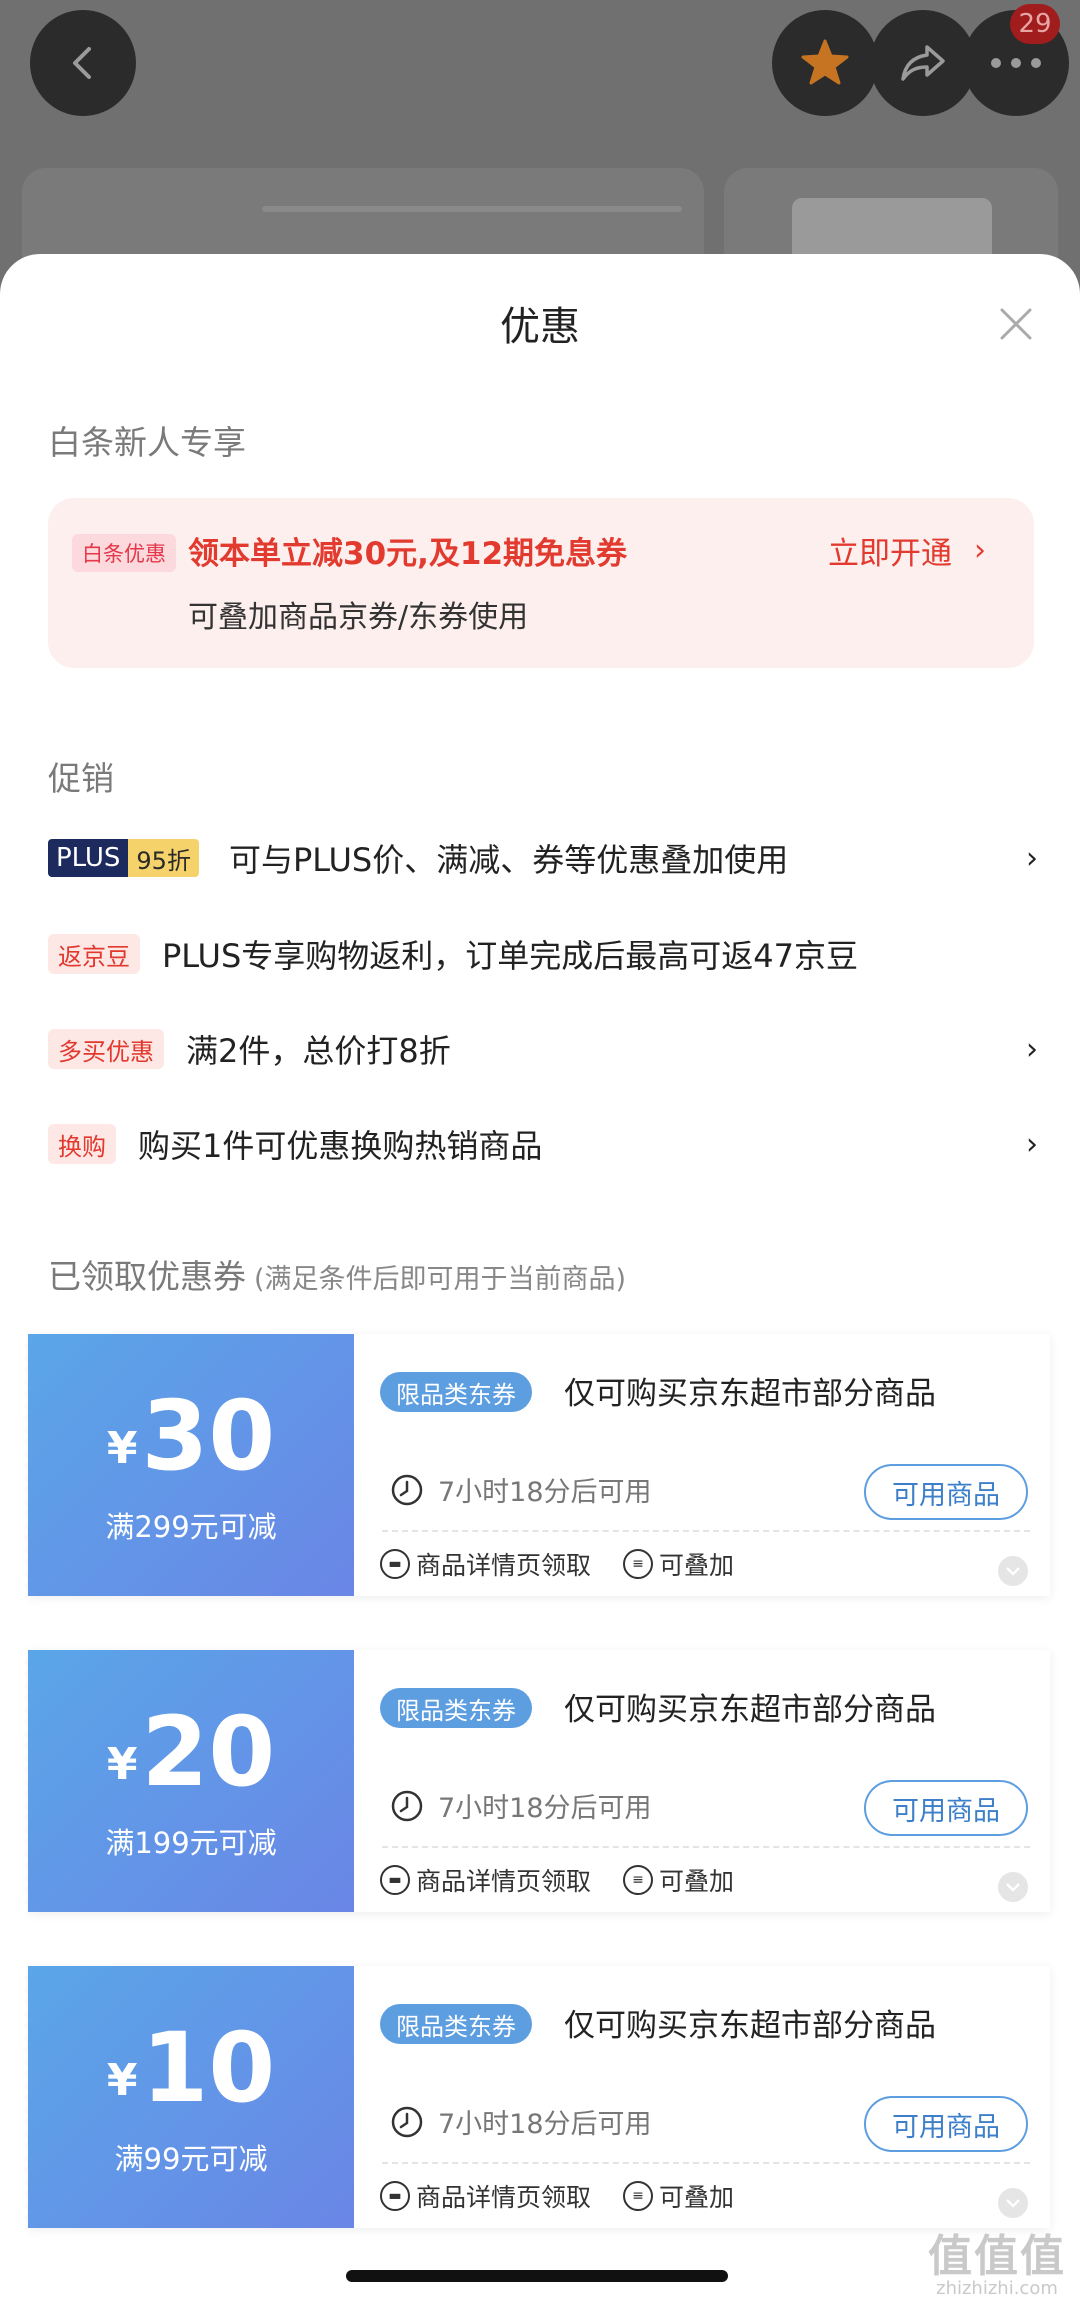 The width and height of the screenshot is (1080, 2300). What do you see at coordinates (440, 1279) in the screenshot?
I see `coupons-section-hint: (满足条件后即可用于当前商品)` at bounding box center [440, 1279].